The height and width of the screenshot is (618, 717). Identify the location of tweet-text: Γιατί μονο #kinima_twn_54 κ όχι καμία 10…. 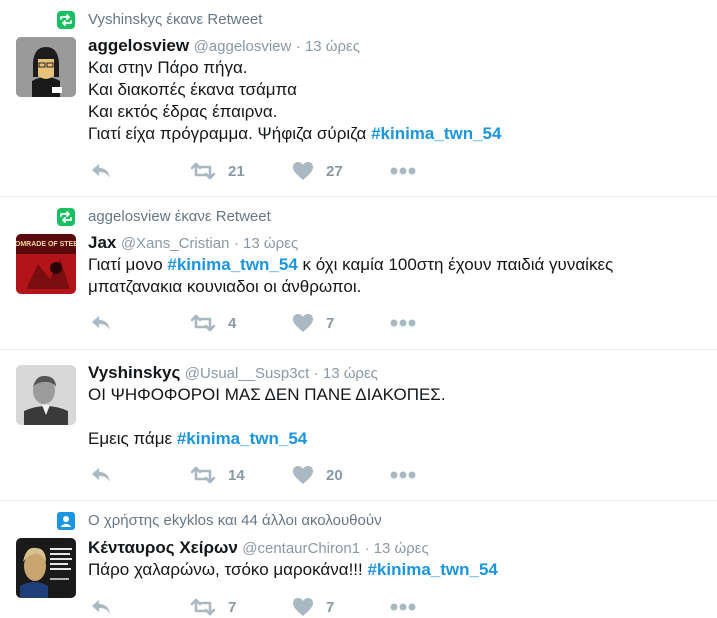
(350, 276).